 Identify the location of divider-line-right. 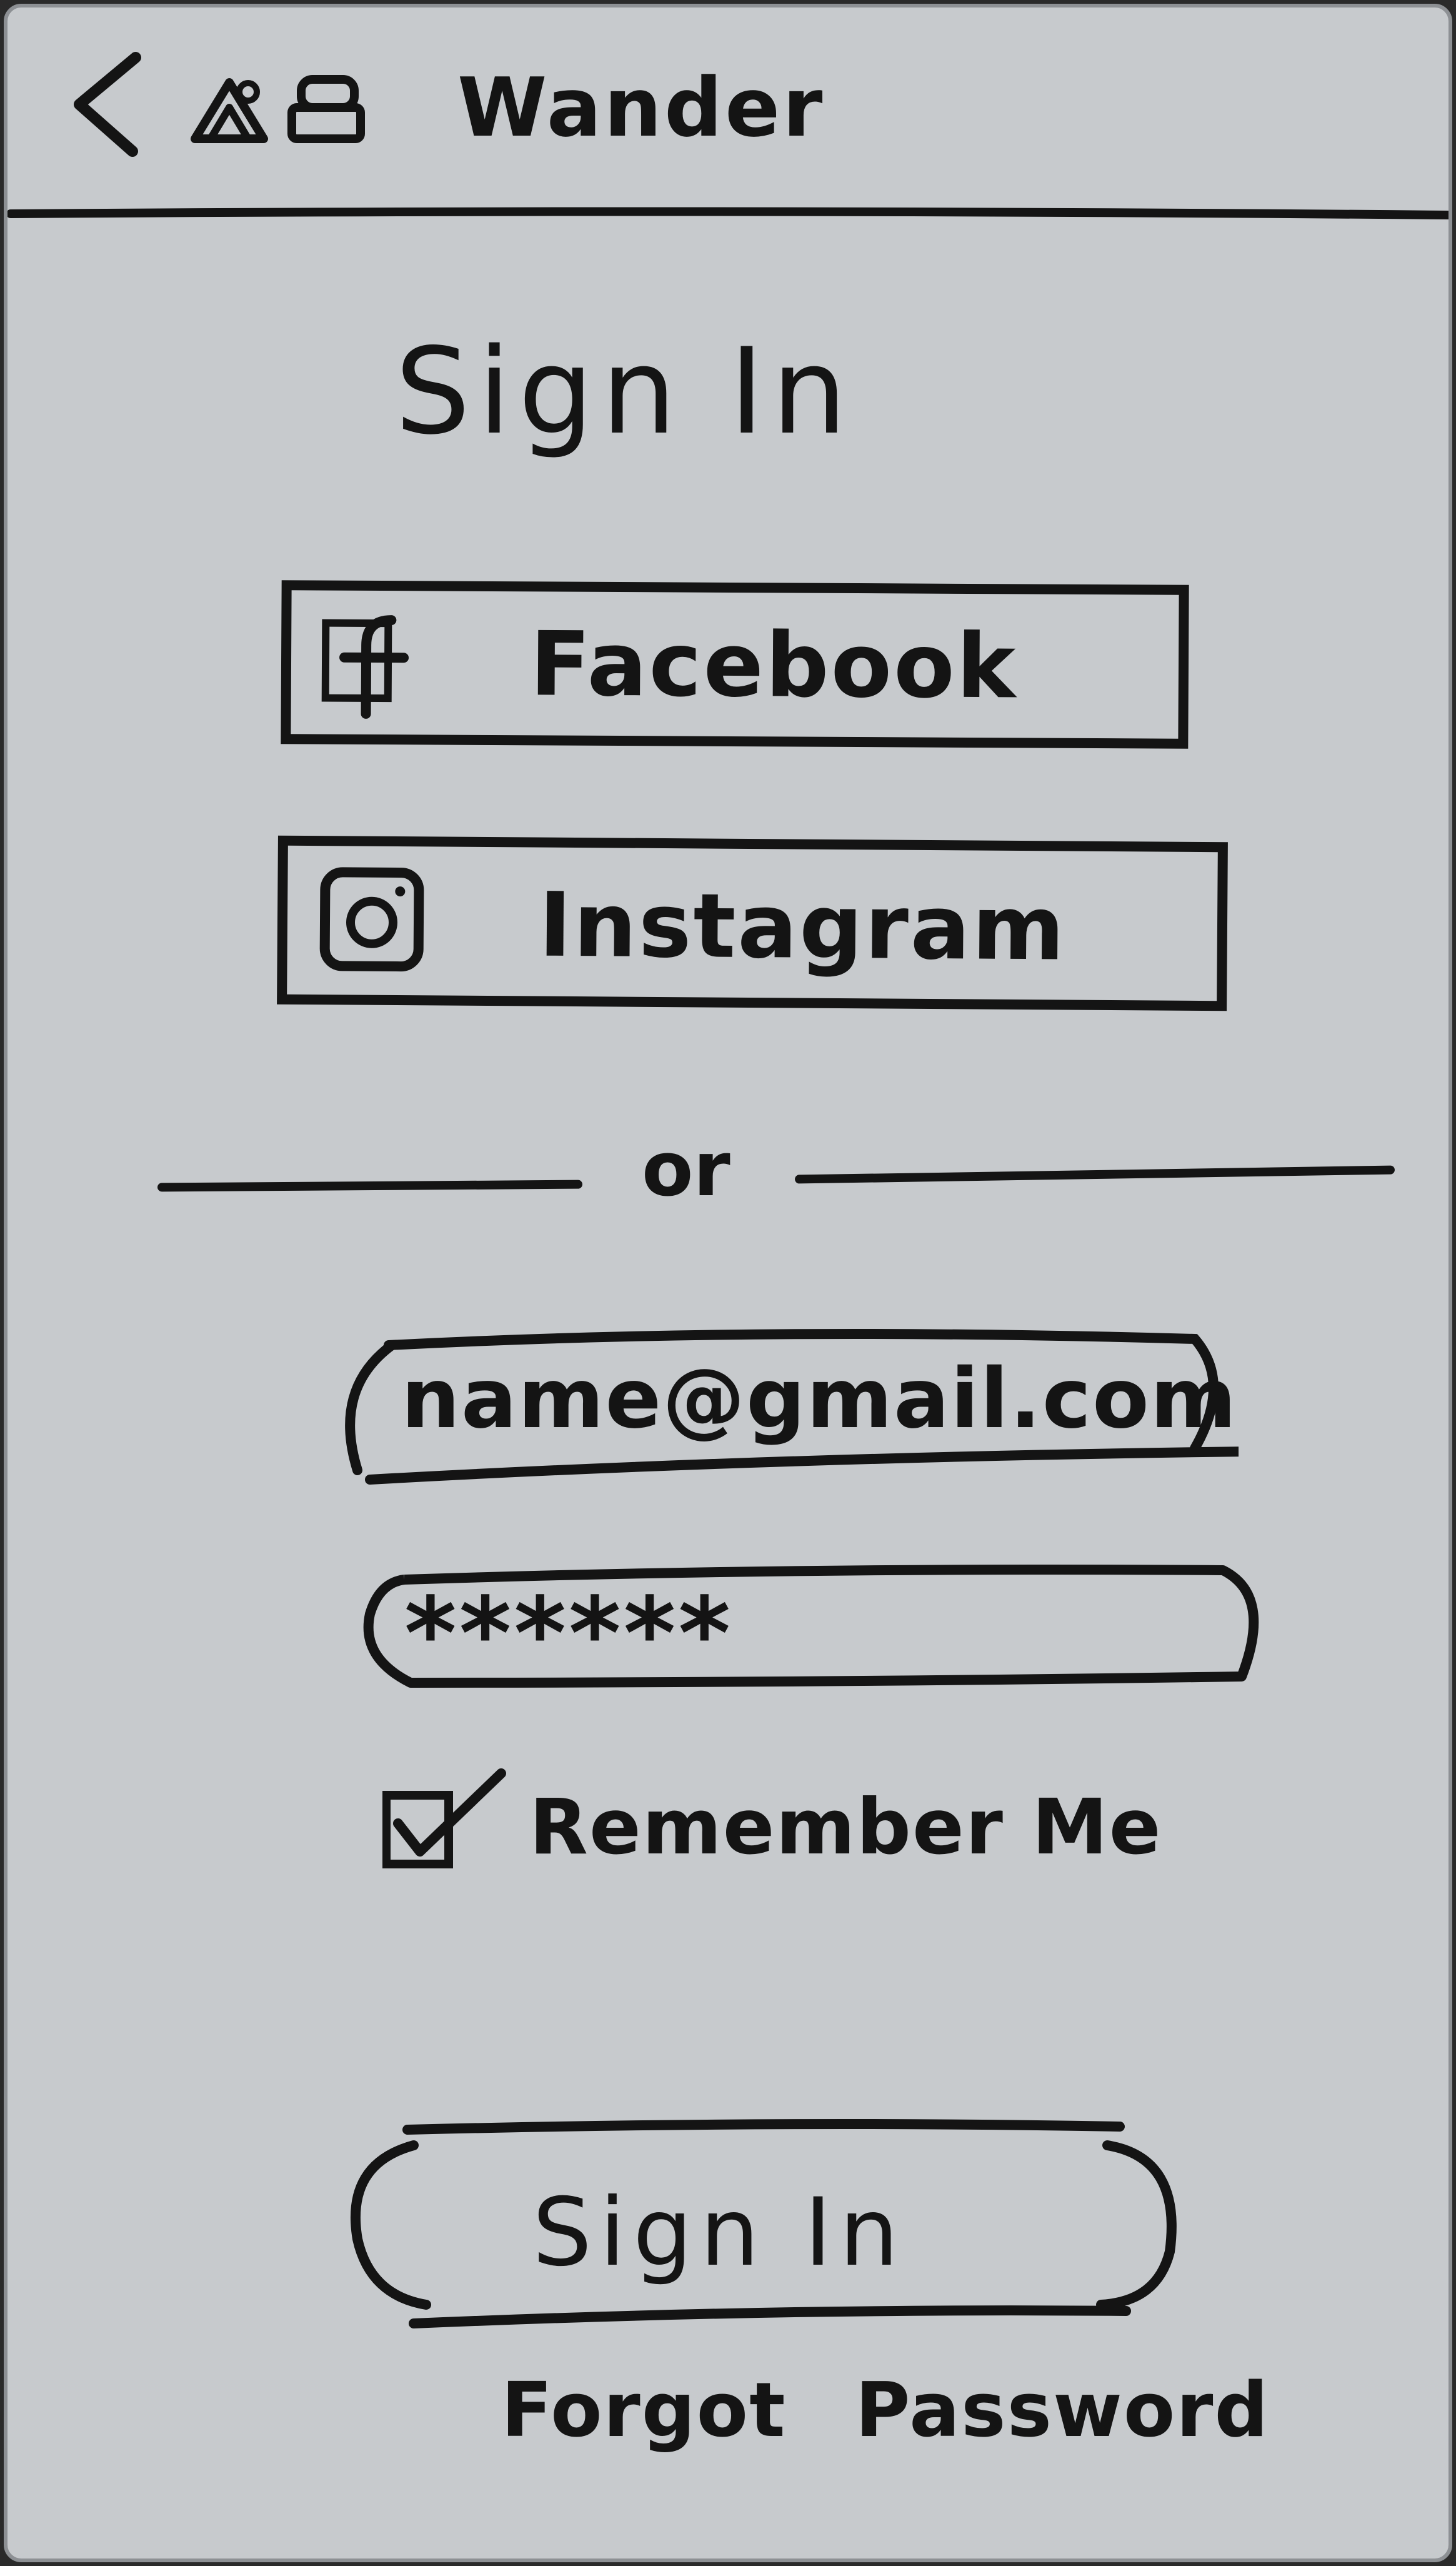
(1094, 1174).